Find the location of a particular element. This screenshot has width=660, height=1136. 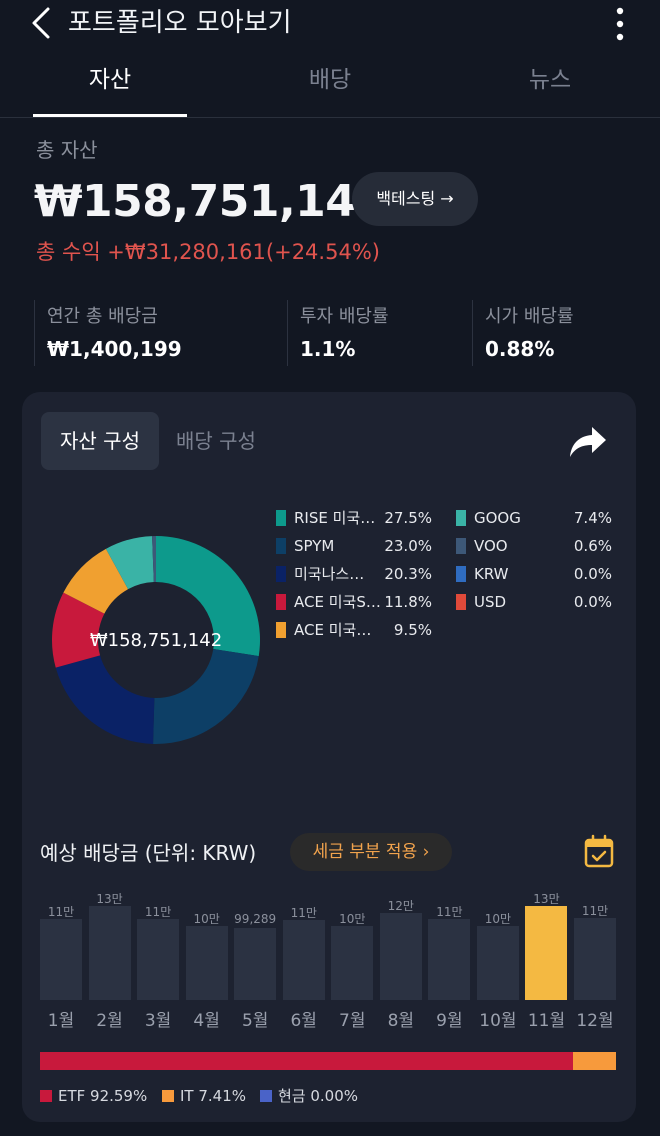

legend-item: RISE 미국… 27.5% is located at coordinates (354, 518).